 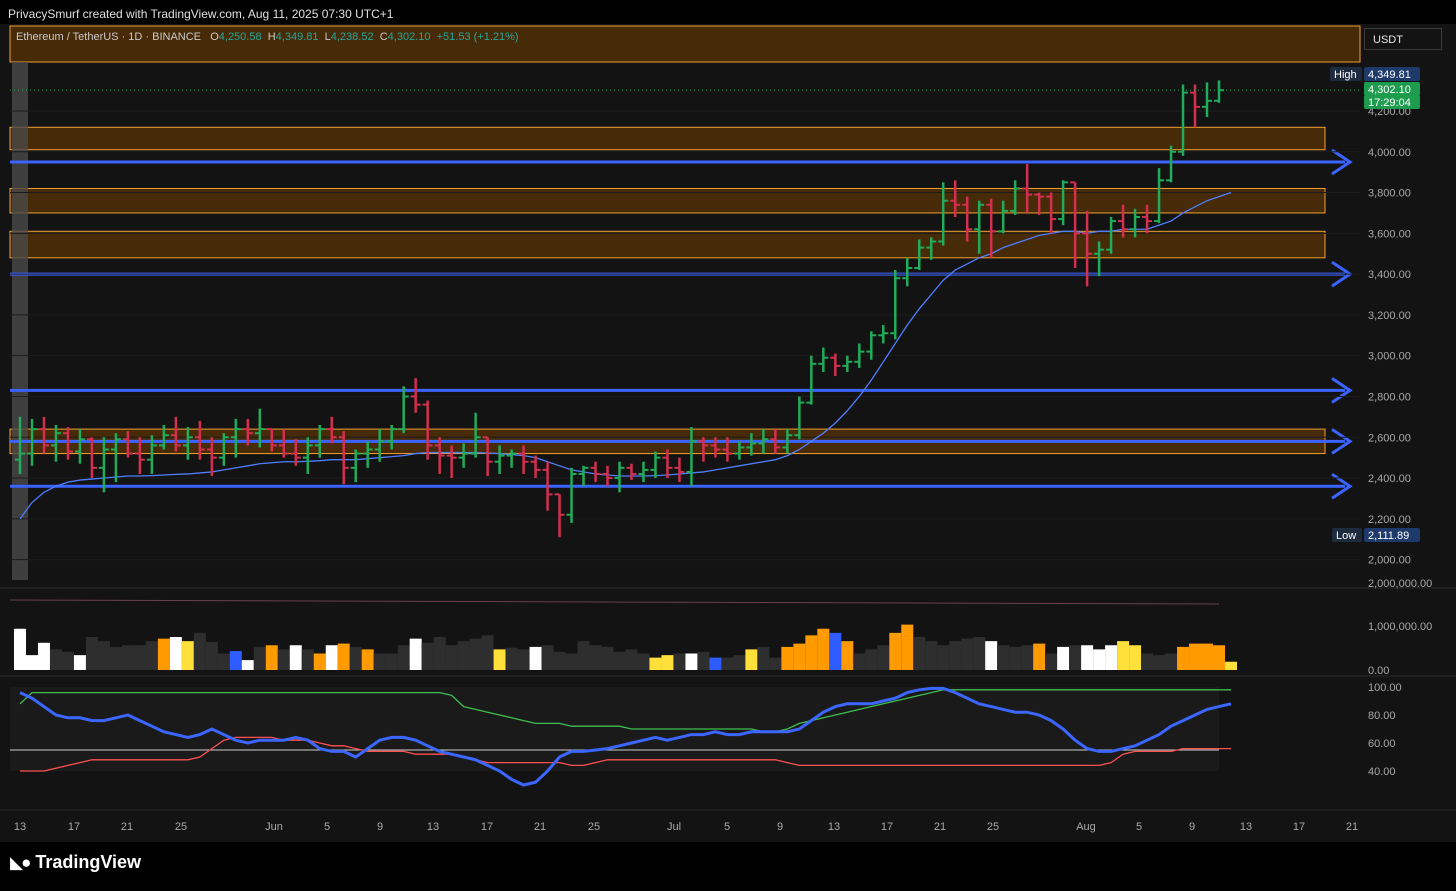 What do you see at coordinates (1403, 39) in the screenshot?
I see `currency-selector: USDT` at bounding box center [1403, 39].